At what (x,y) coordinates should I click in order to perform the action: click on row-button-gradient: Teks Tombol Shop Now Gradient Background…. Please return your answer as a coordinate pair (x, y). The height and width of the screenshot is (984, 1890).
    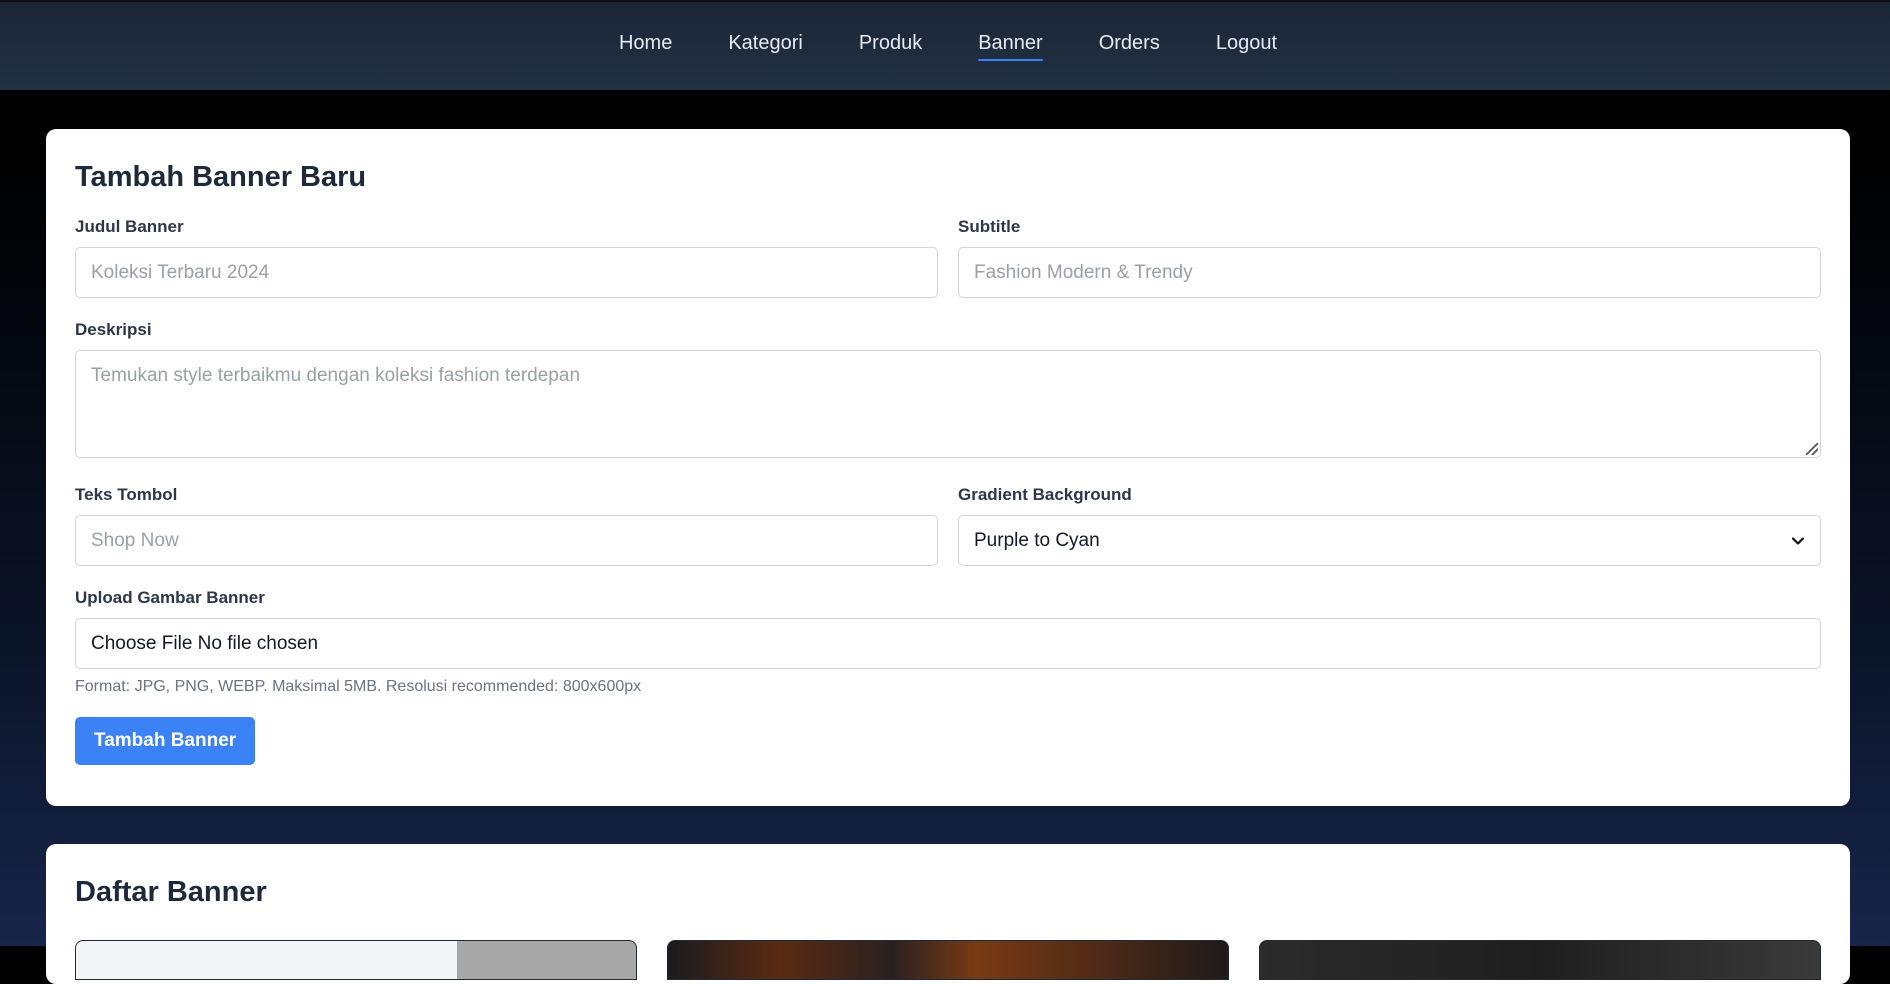
    Looking at the image, I should click on (948, 525).